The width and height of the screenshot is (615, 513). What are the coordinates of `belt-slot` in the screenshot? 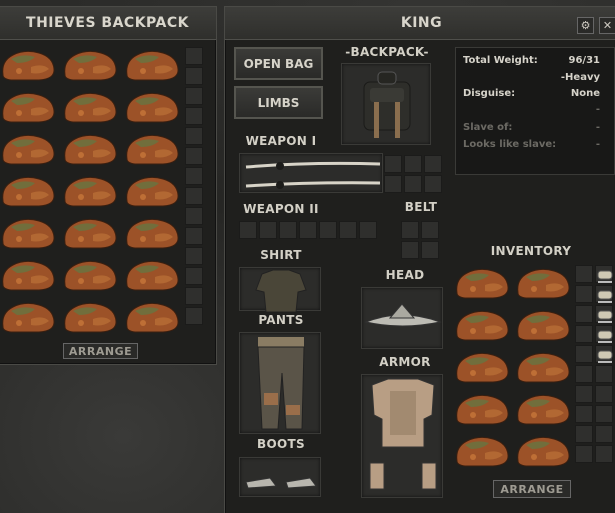 It's located at (422, 242).